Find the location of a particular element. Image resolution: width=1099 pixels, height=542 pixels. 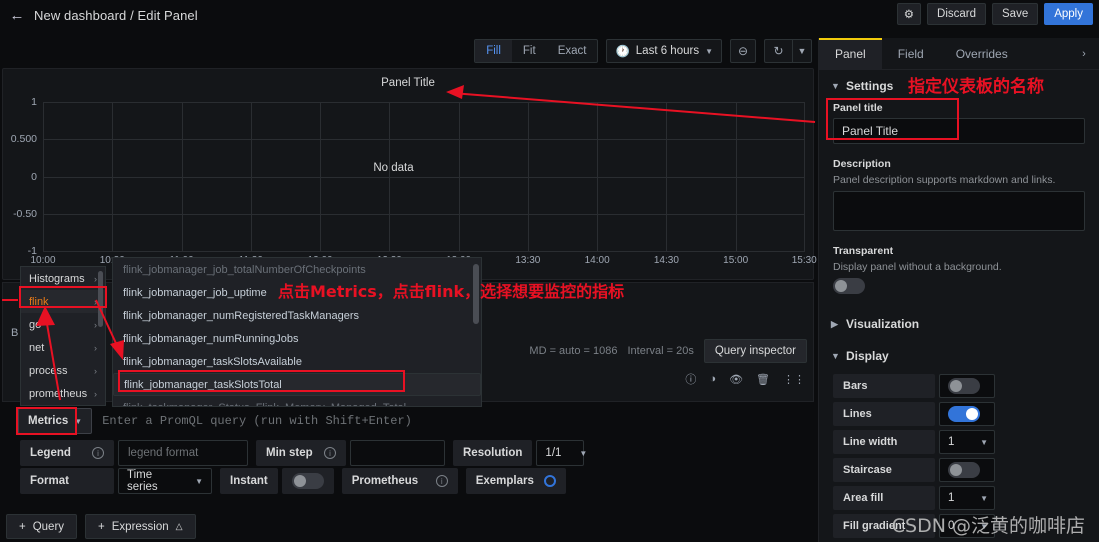

warning-triangle-icon: △ is located at coordinates (179, 526).